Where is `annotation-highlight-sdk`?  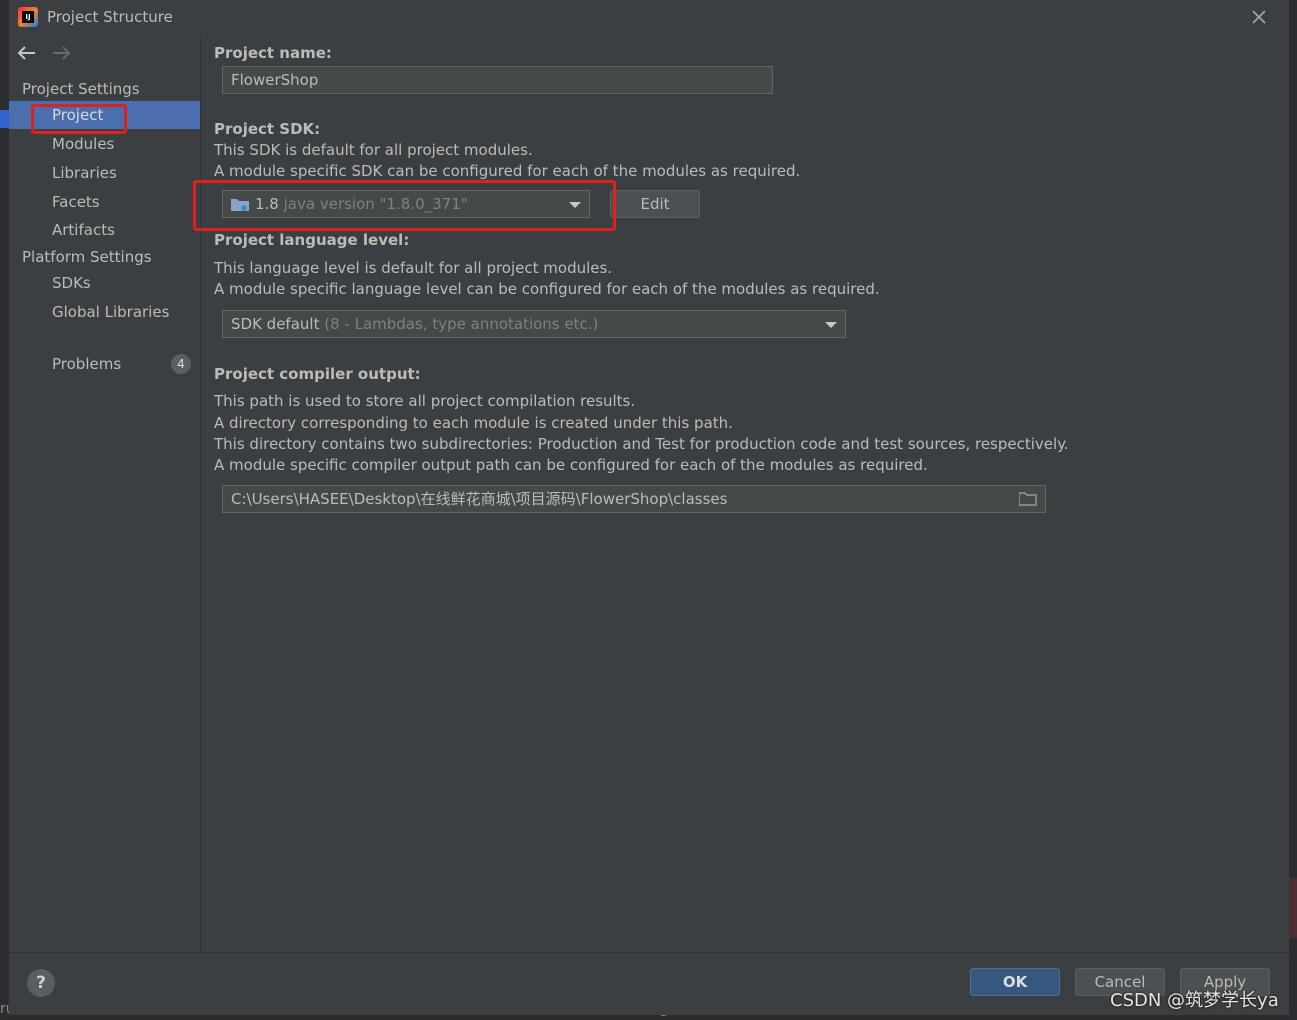 annotation-highlight-sdk is located at coordinates (404, 205).